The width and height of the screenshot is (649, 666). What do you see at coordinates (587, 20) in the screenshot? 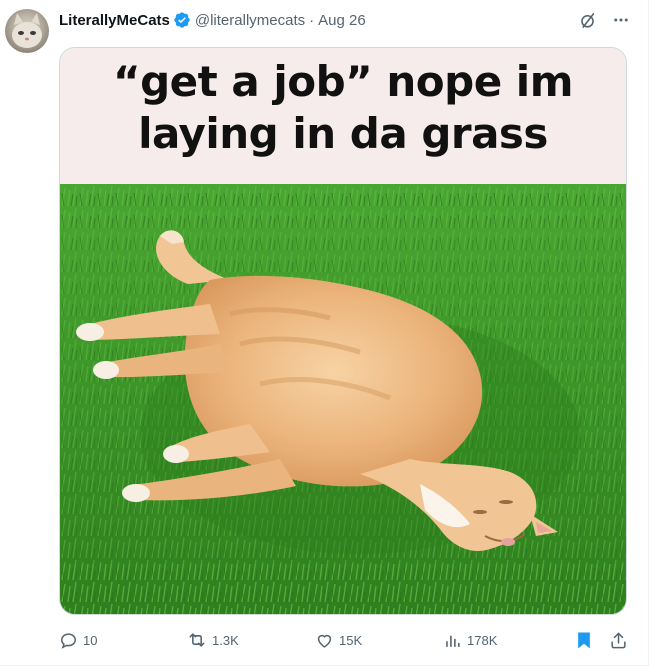
I see `grok-icon` at bounding box center [587, 20].